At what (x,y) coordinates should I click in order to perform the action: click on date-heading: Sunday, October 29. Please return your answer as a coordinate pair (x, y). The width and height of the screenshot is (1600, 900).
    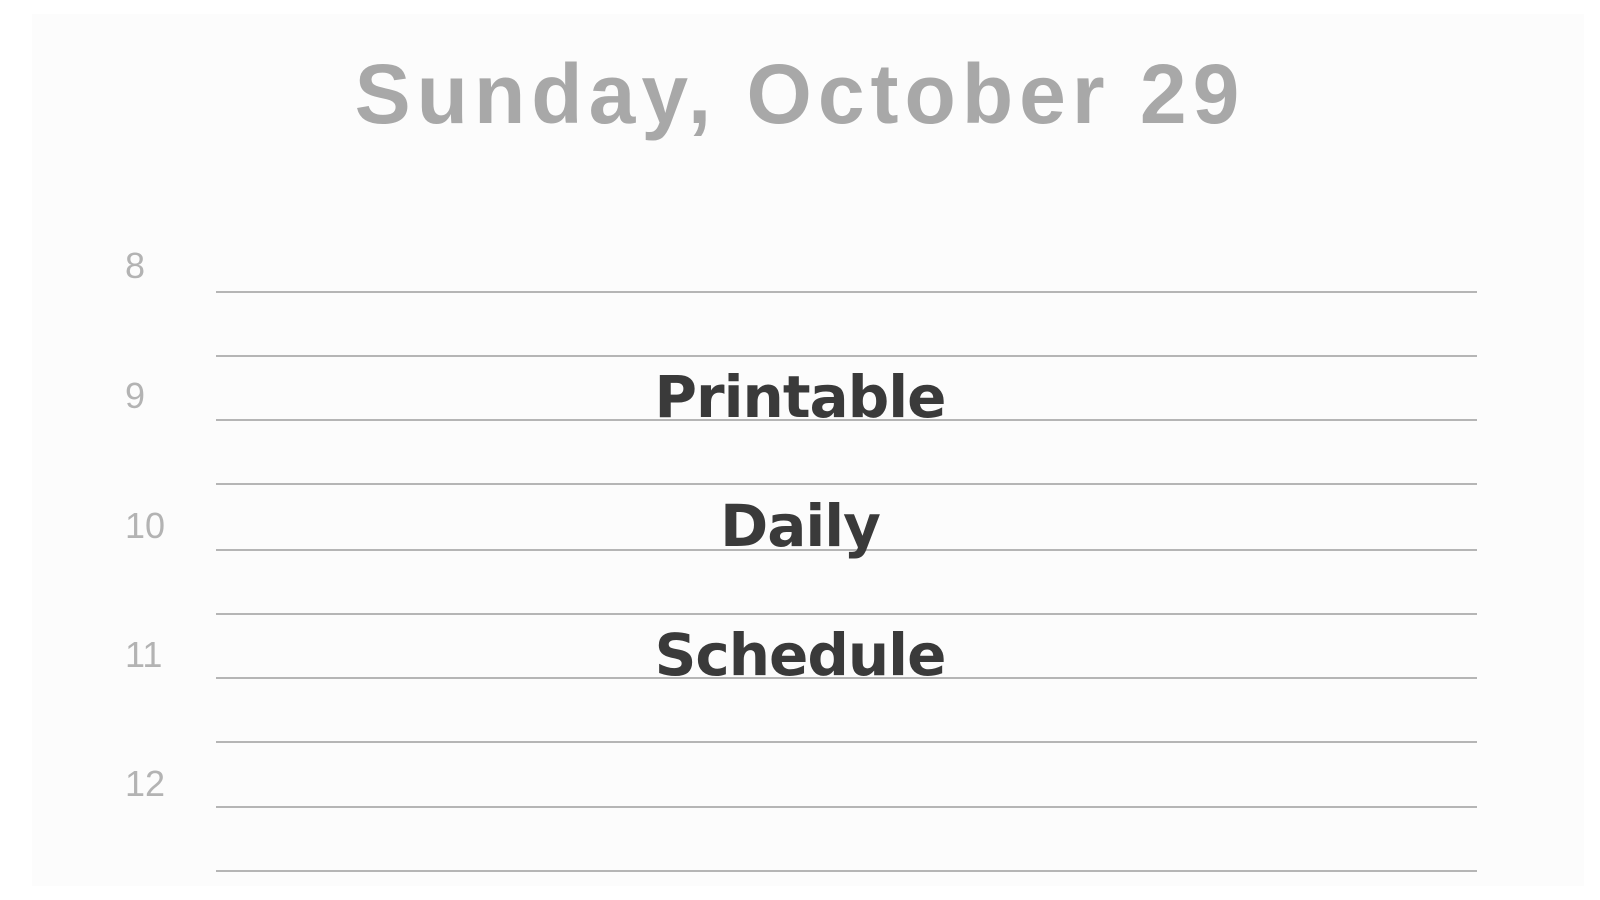
    Looking at the image, I should click on (800, 94).